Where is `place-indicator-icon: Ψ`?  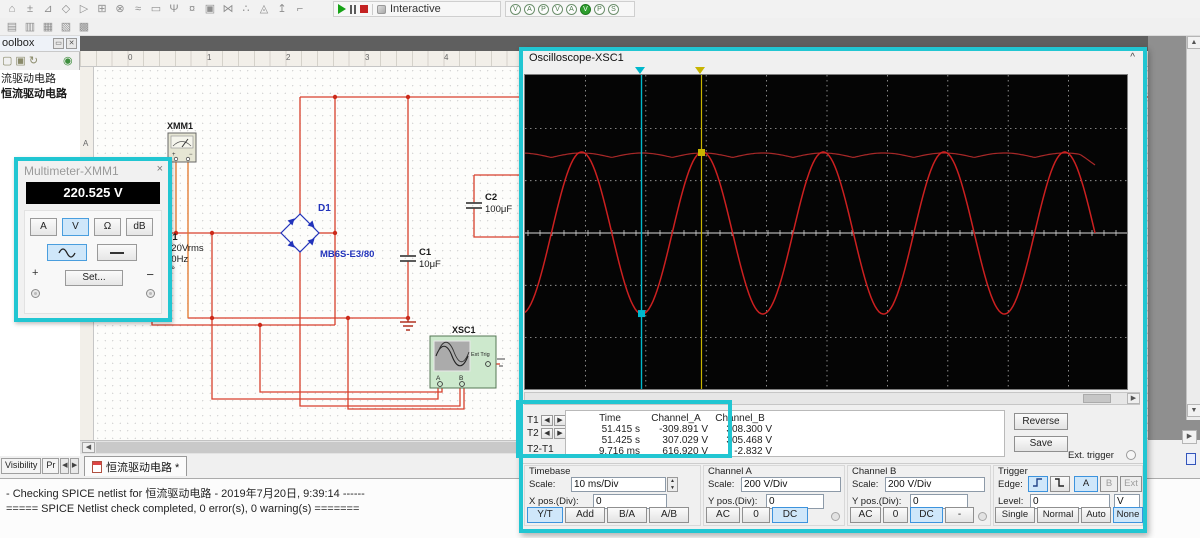
place-indicator-icon: Ψ is located at coordinates (174, 9).